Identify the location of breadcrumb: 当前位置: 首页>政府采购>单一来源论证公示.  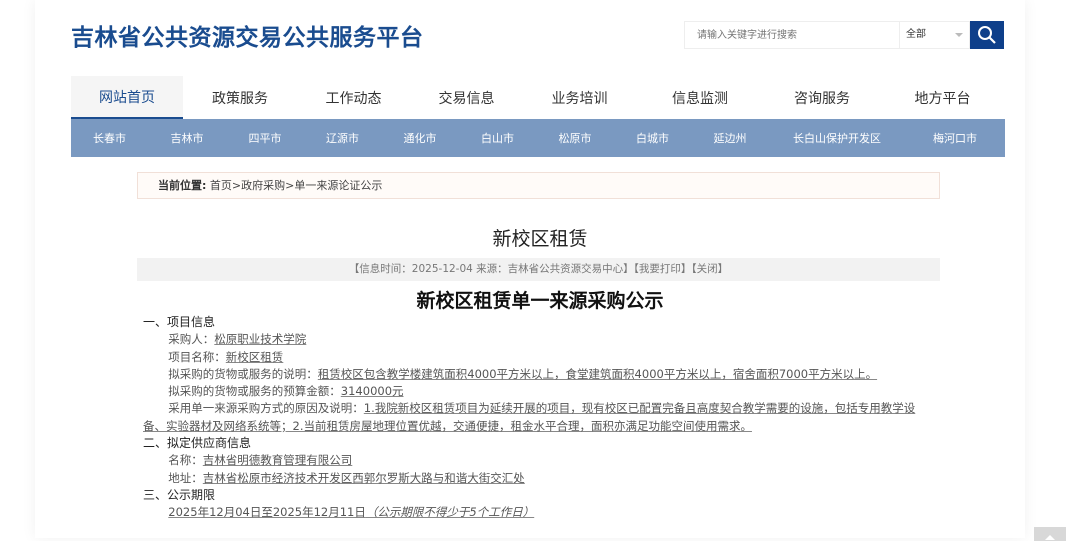
(538, 185).